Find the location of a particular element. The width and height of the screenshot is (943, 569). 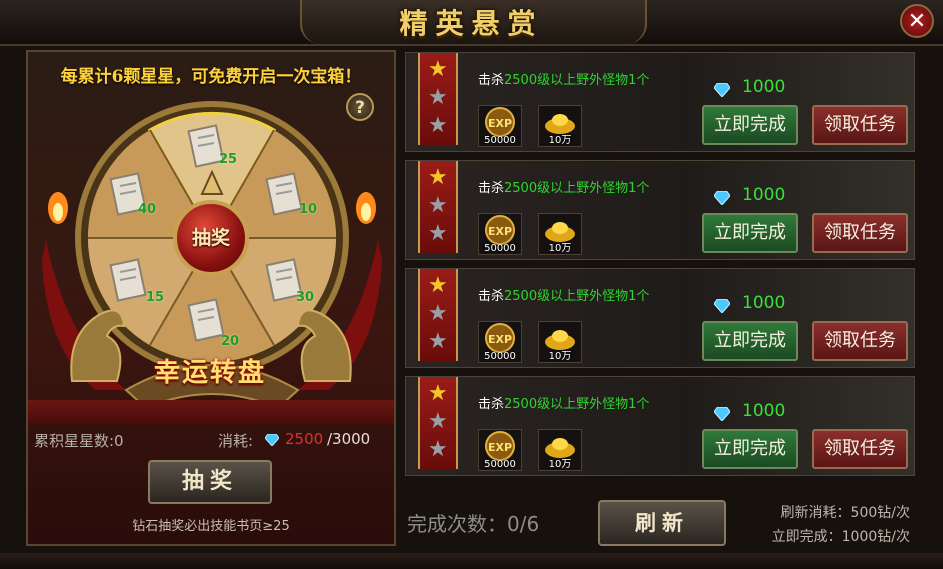

close-button: ✕ is located at coordinates (917, 21).